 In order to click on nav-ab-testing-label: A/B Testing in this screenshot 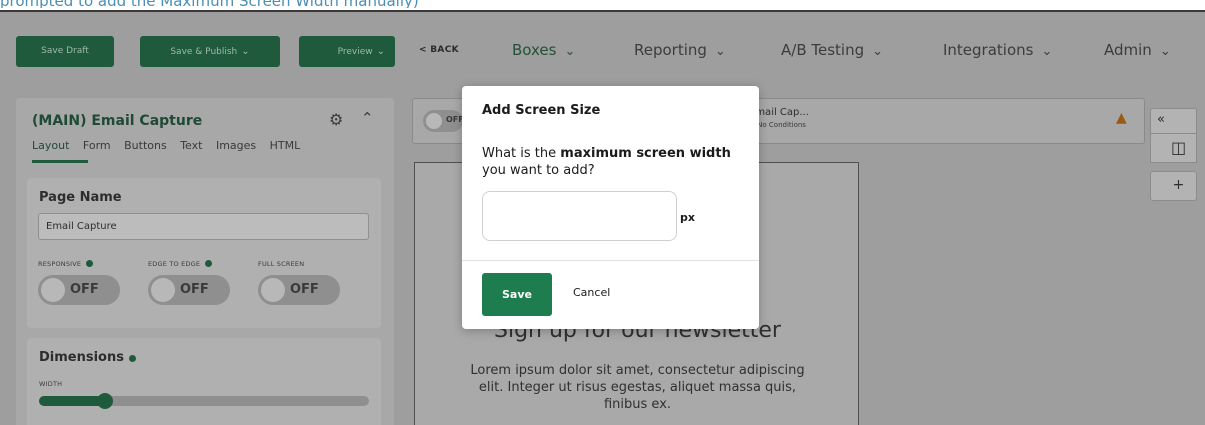, I will do `click(823, 50)`.